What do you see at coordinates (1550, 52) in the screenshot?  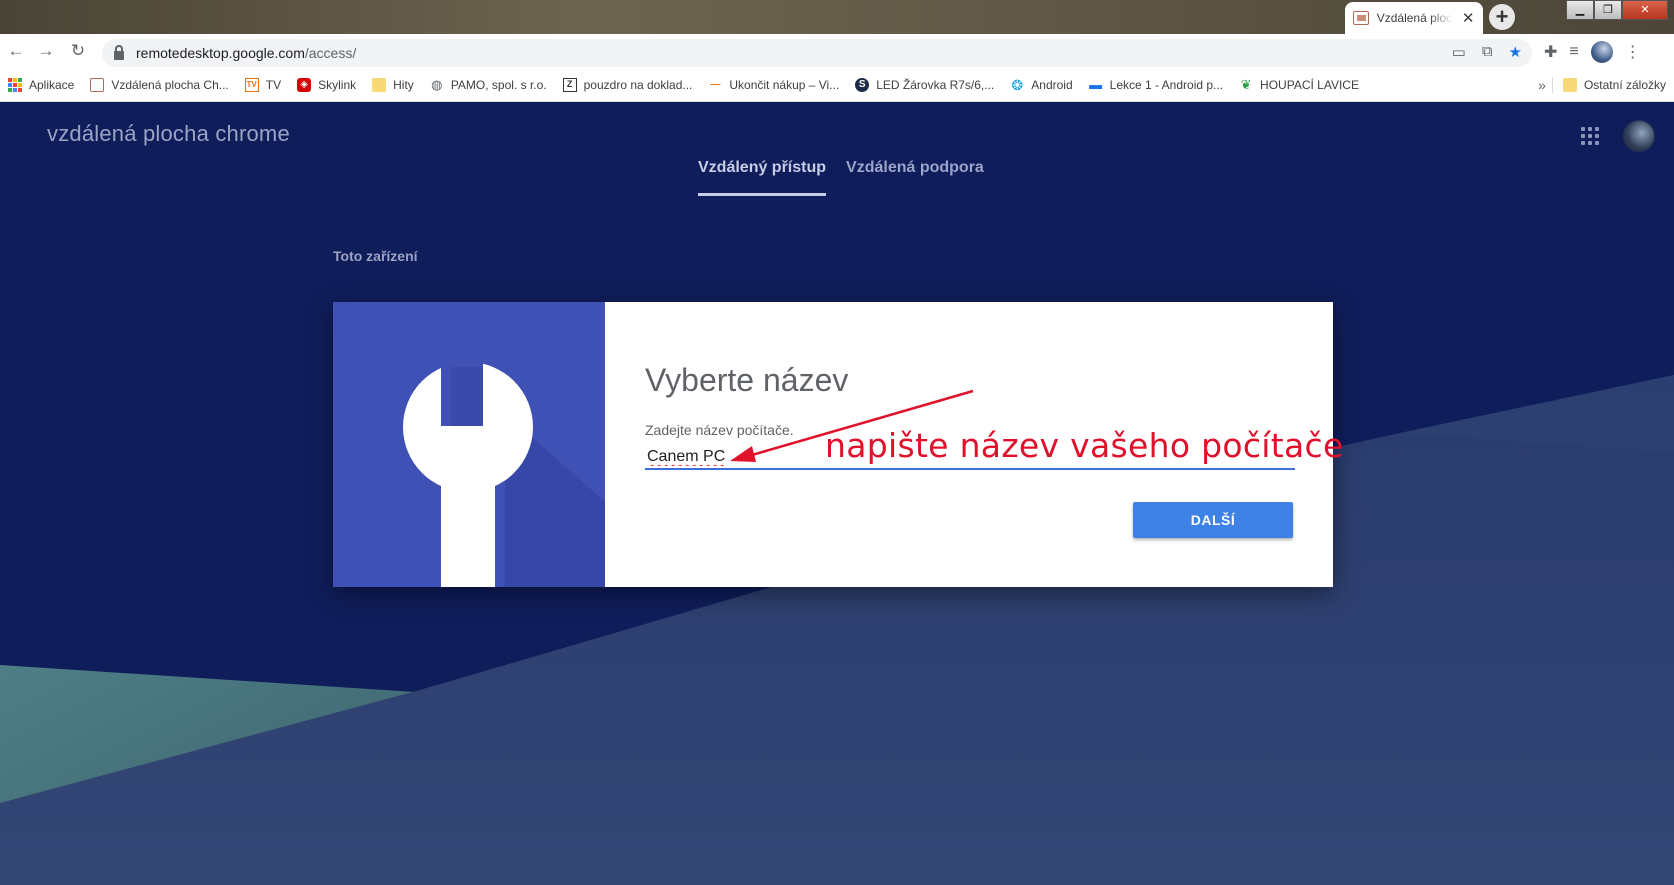 I see `extensions-puzzle-icon: ✚` at bounding box center [1550, 52].